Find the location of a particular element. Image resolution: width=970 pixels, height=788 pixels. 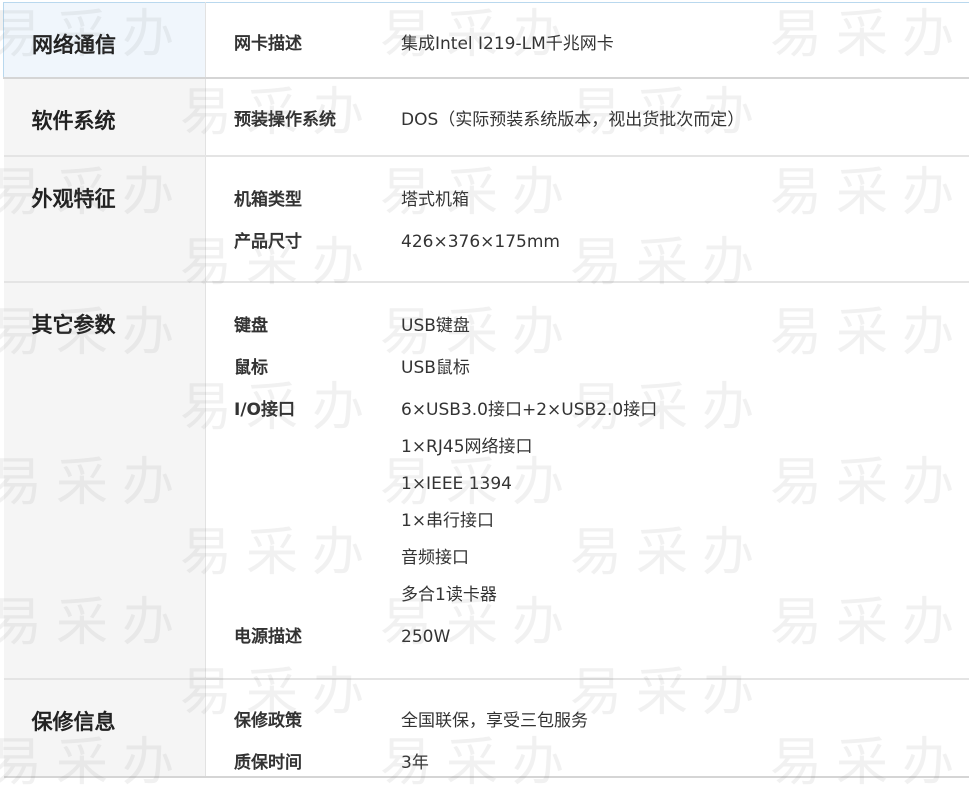

category-label: 网络通信 is located at coordinates (104, 40).